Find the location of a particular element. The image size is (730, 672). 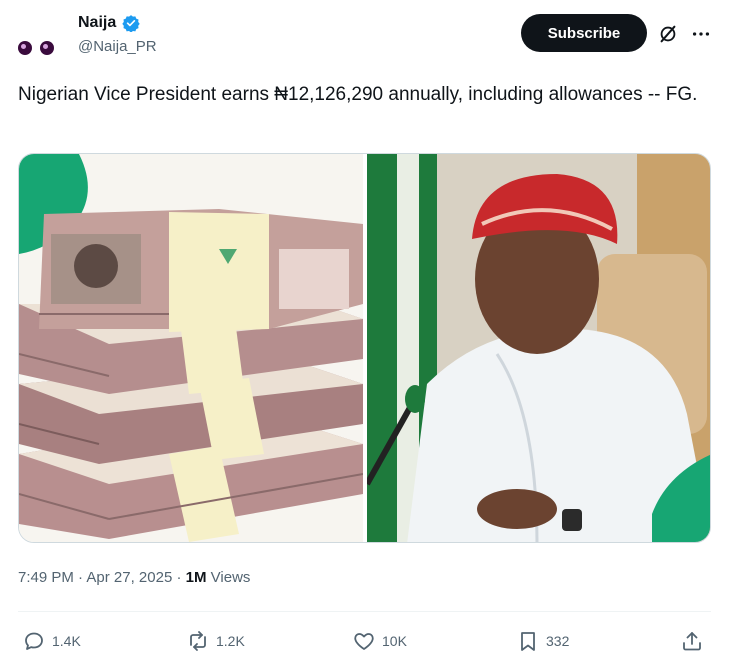

tweet-meta: 7:49 PM · Apr 27, 2025 · 1M Views is located at coordinates (134, 577).